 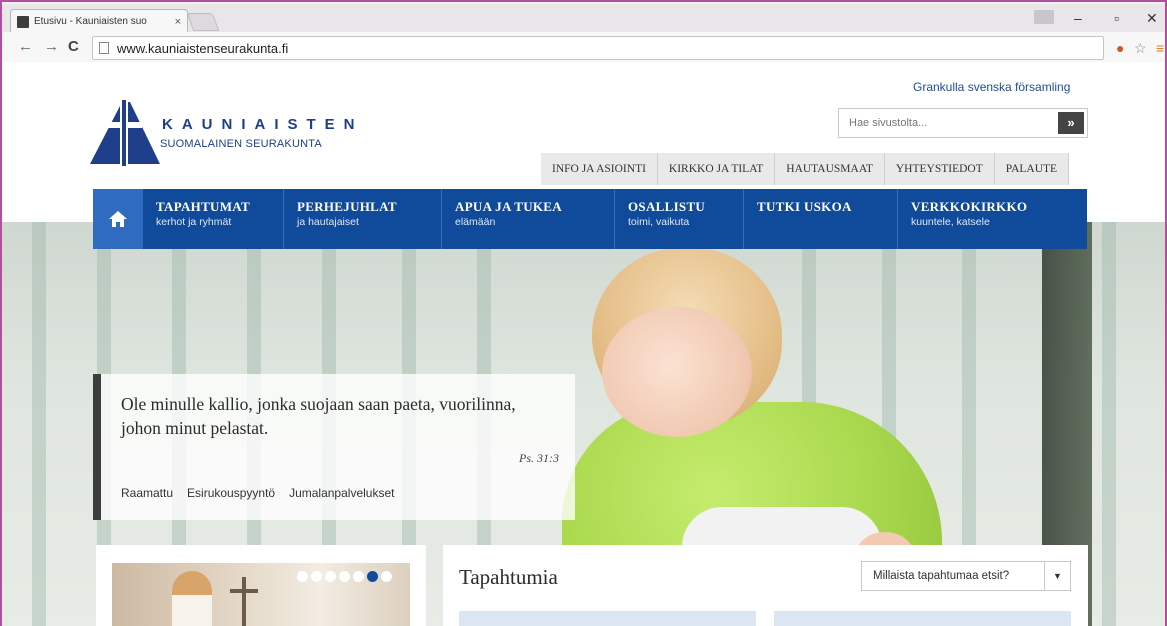 I want to click on nav-item-title: PERHEJUHLAT, so click(x=347, y=206).